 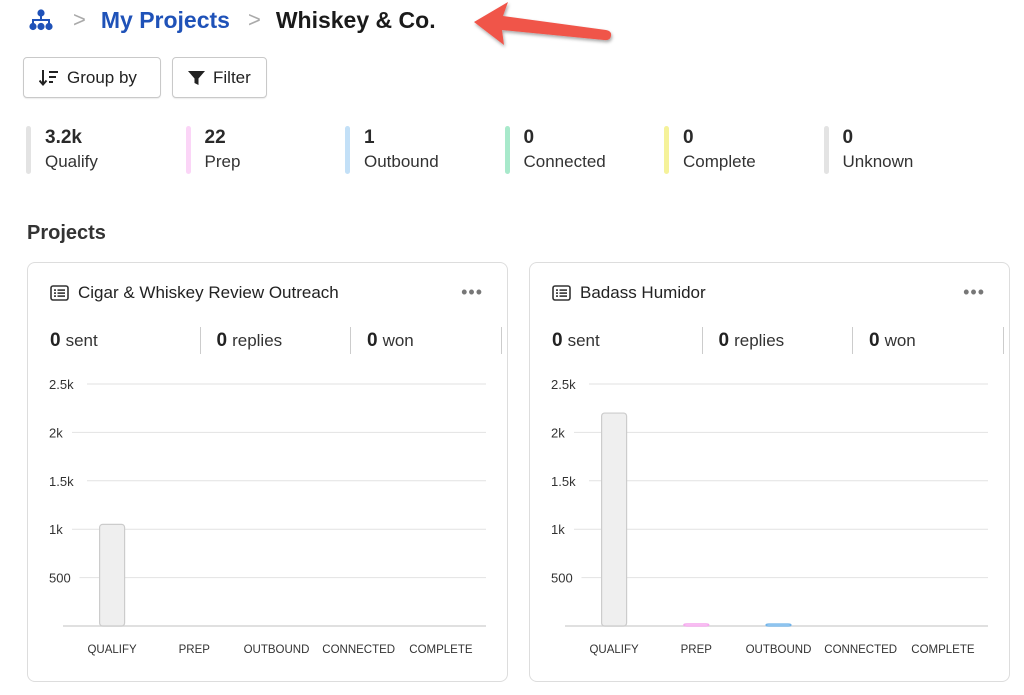 I want to click on filter-button: Filter, so click(x=219, y=77).